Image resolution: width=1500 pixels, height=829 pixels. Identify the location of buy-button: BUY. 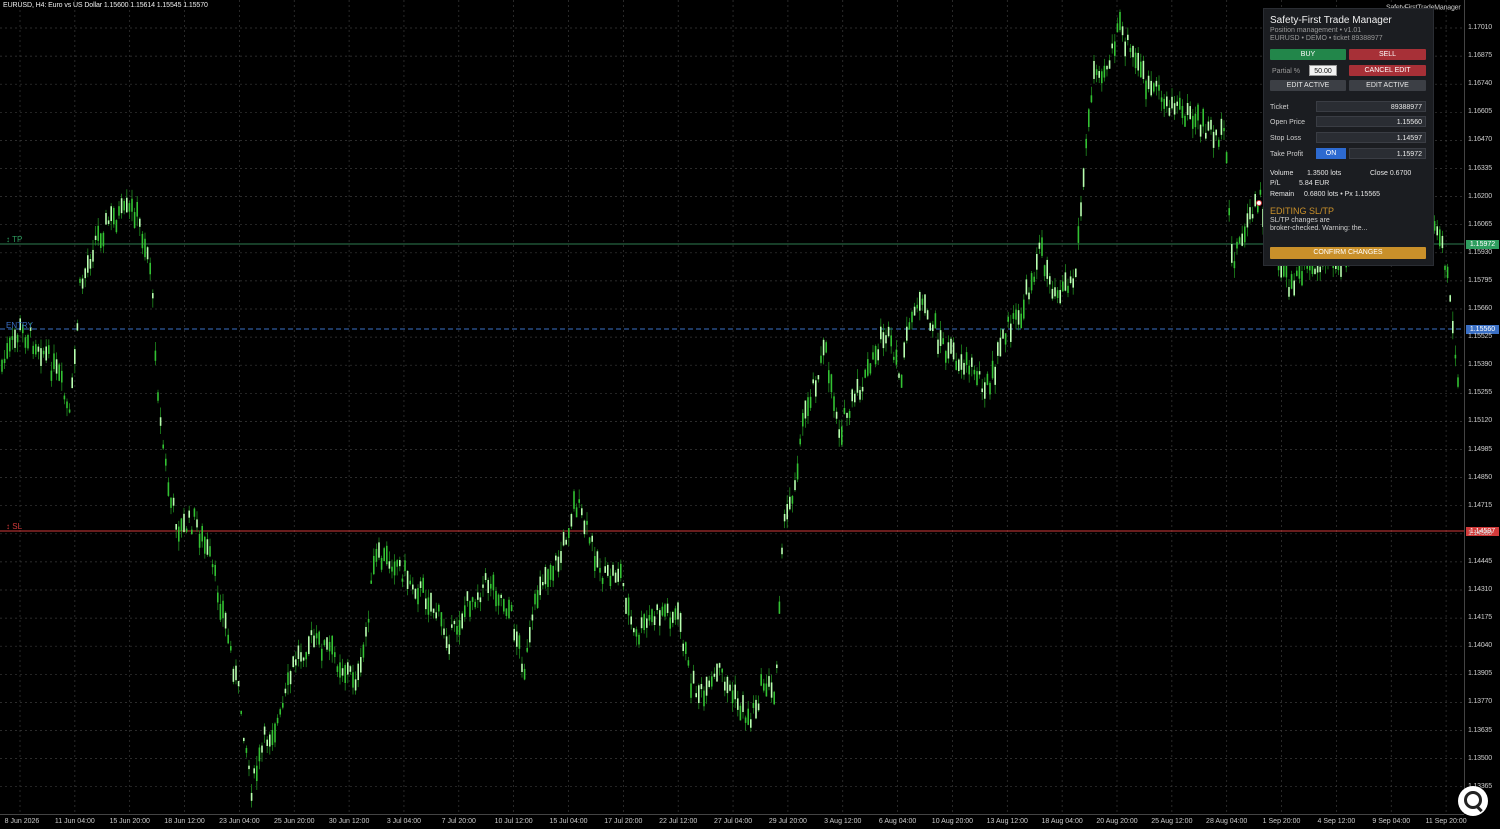
(1308, 54).